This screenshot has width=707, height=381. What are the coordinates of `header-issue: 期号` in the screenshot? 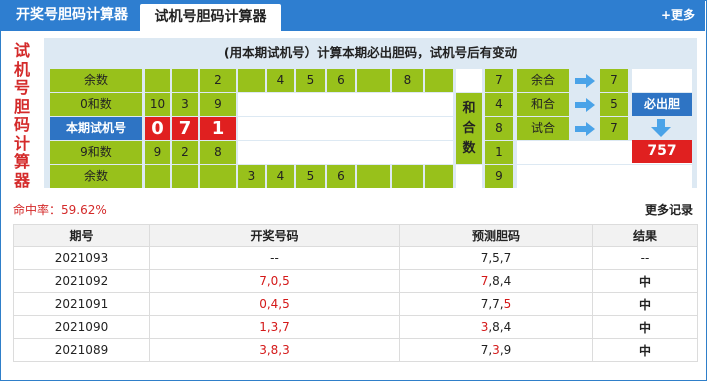 It's located at (81, 235).